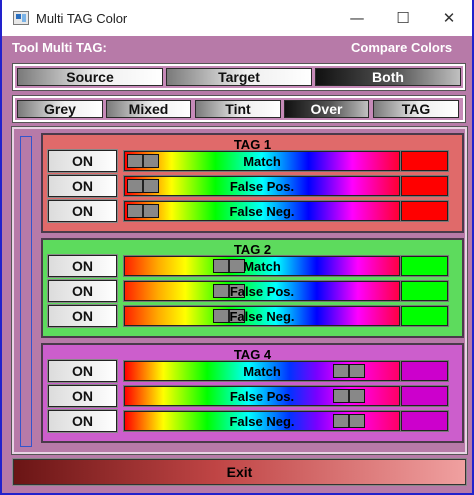 The width and height of the screenshot is (474, 495). What do you see at coordinates (416, 109) in the screenshot?
I see `tab-tag: TAG` at bounding box center [416, 109].